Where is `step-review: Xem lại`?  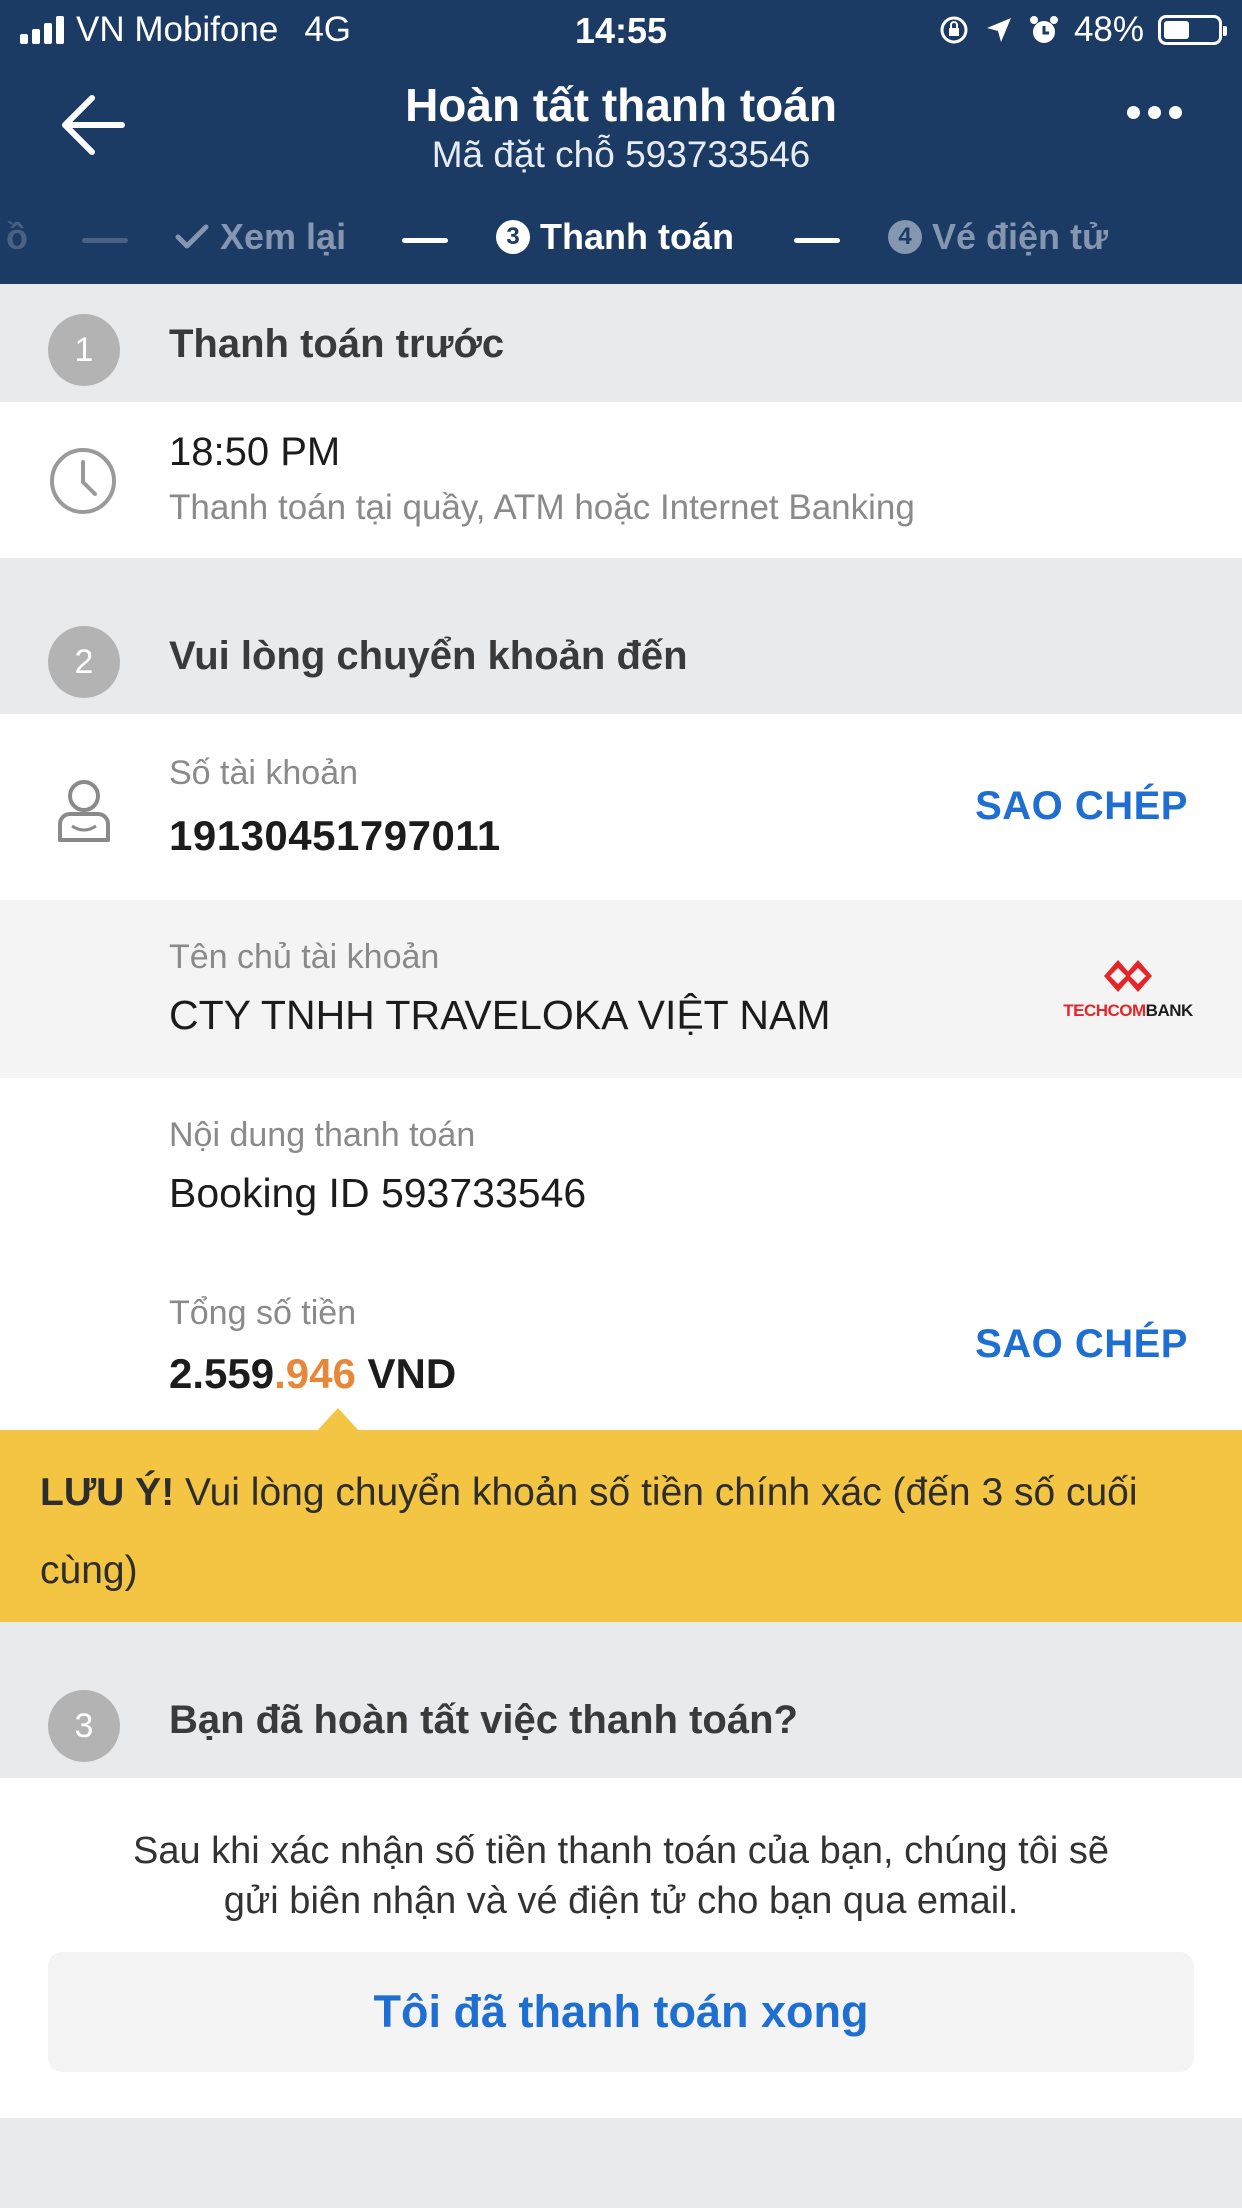 step-review: Xem lại is located at coordinates (260, 237).